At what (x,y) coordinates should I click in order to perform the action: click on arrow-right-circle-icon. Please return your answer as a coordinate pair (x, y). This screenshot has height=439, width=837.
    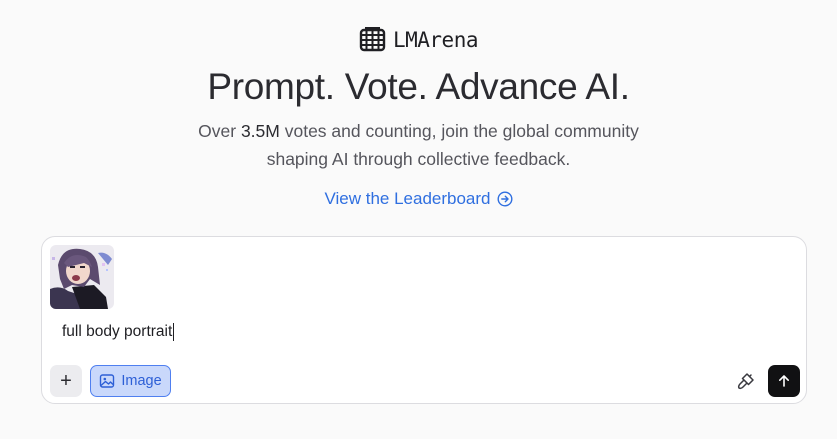
    Looking at the image, I should click on (505, 199).